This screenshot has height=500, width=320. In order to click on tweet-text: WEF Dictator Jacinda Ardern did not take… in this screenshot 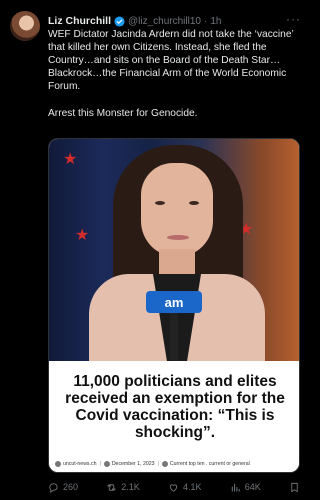, I will do `click(171, 74)`.